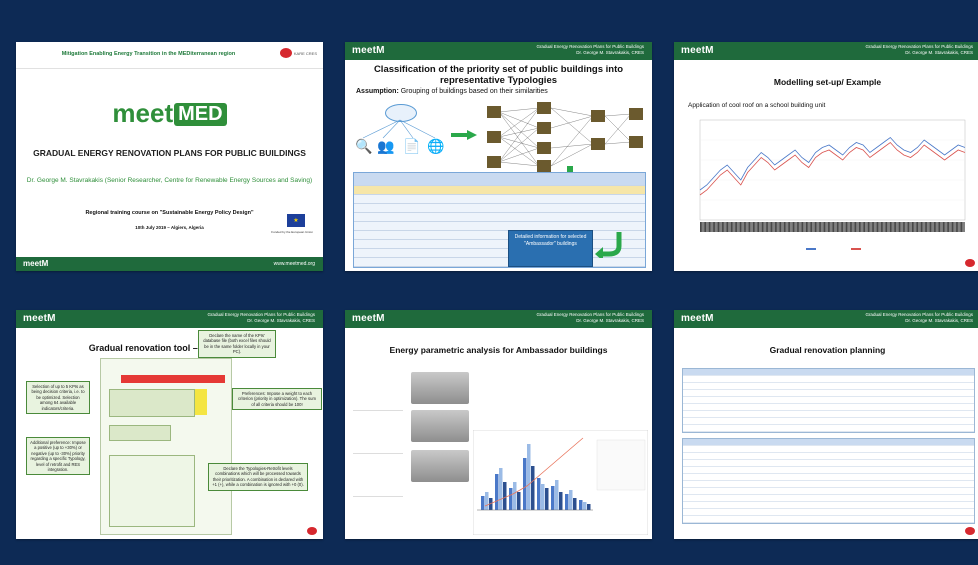 The width and height of the screenshot is (978, 565). Describe the element at coordinates (36, 263) in the screenshot. I see `footer-logo: meetM` at that location.